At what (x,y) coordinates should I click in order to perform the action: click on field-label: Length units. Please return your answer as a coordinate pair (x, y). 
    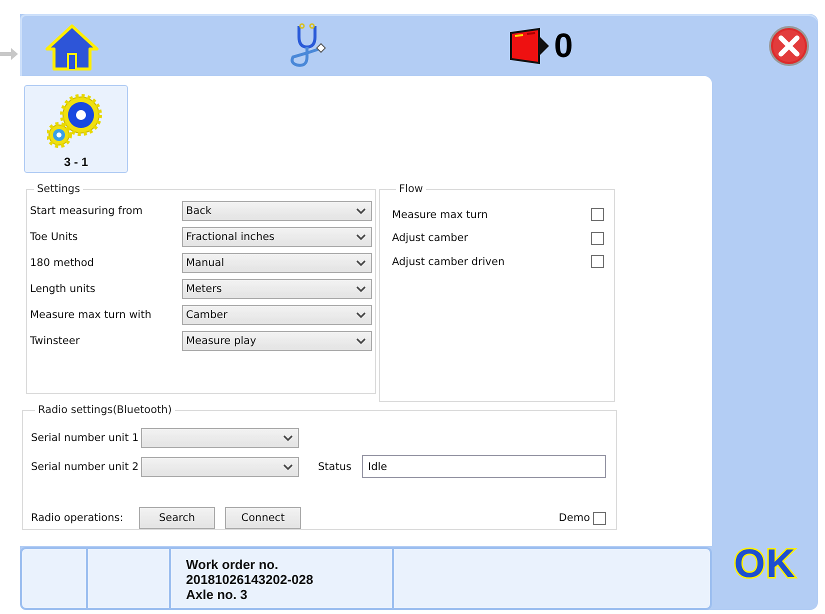
    Looking at the image, I should click on (63, 289).